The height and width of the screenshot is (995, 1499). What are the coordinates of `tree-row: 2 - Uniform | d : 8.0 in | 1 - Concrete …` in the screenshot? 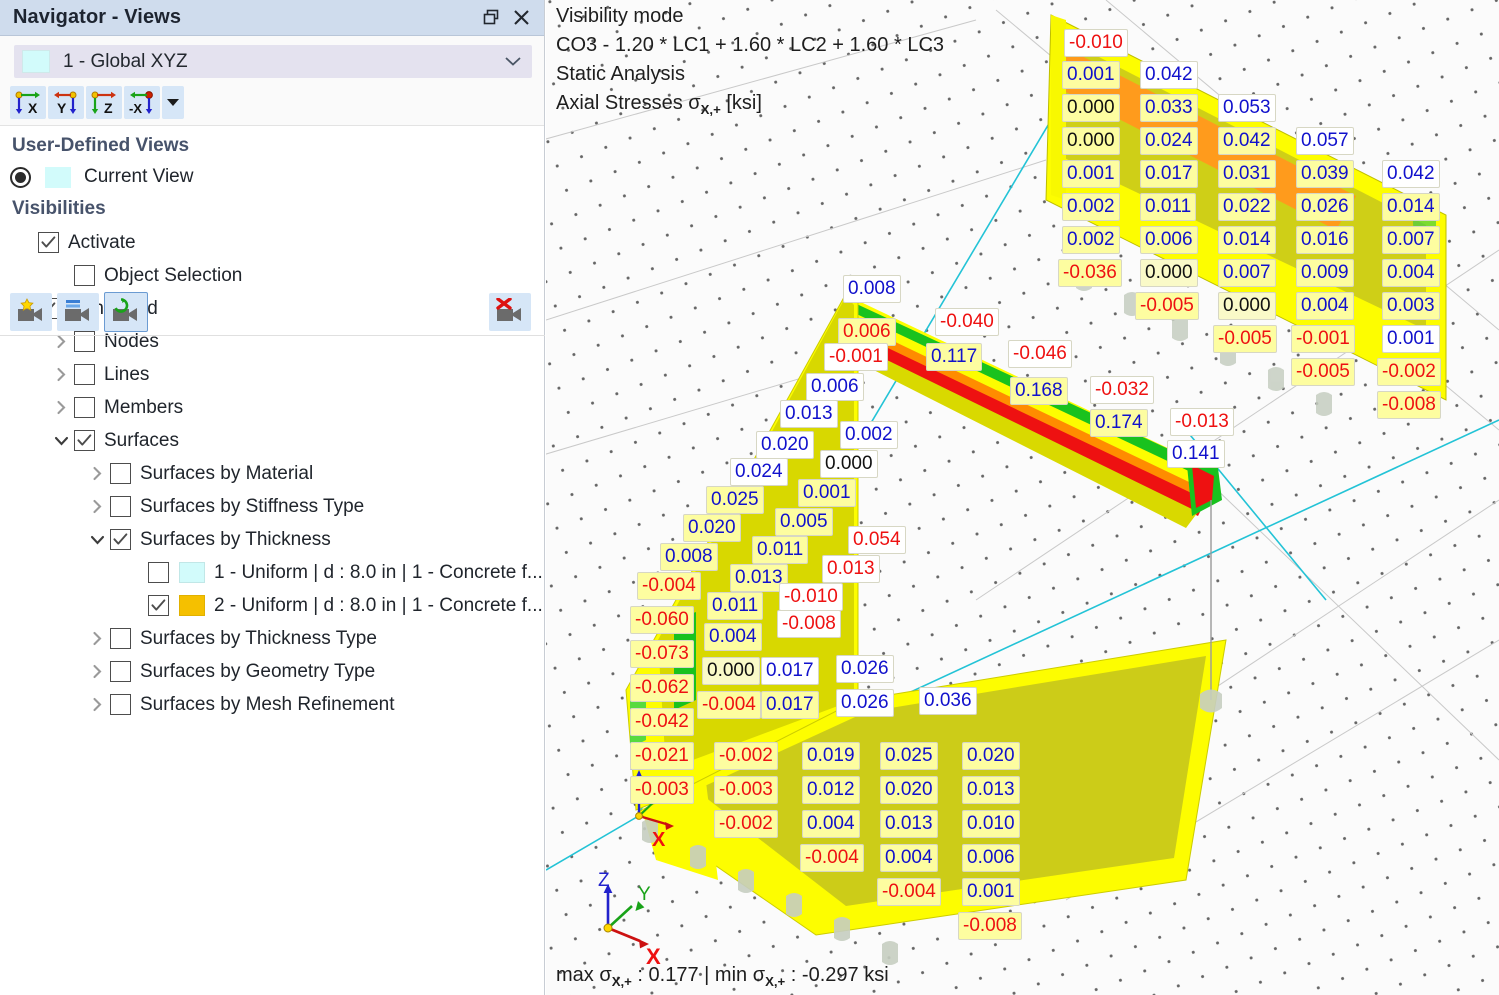 It's located at (272, 605).